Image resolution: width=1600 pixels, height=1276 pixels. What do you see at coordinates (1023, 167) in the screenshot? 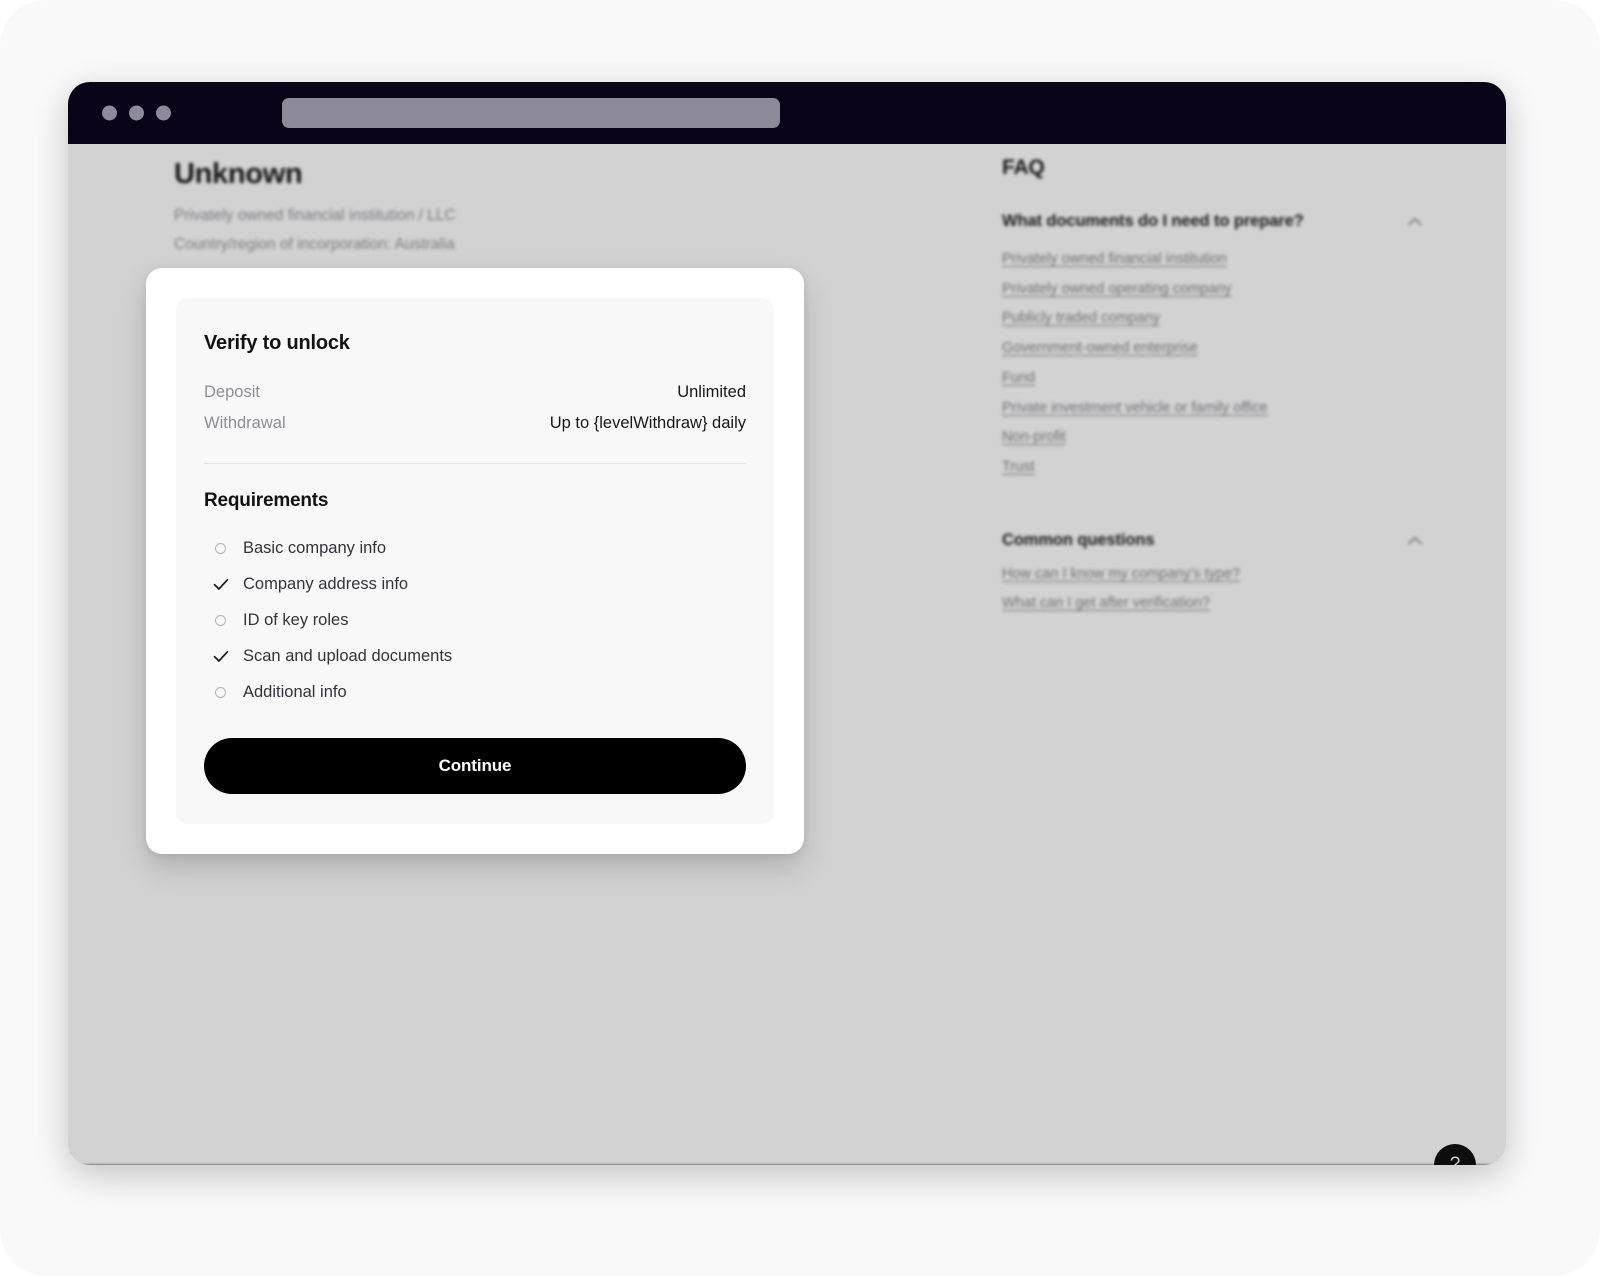
I see `faq-title: FAQ` at bounding box center [1023, 167].